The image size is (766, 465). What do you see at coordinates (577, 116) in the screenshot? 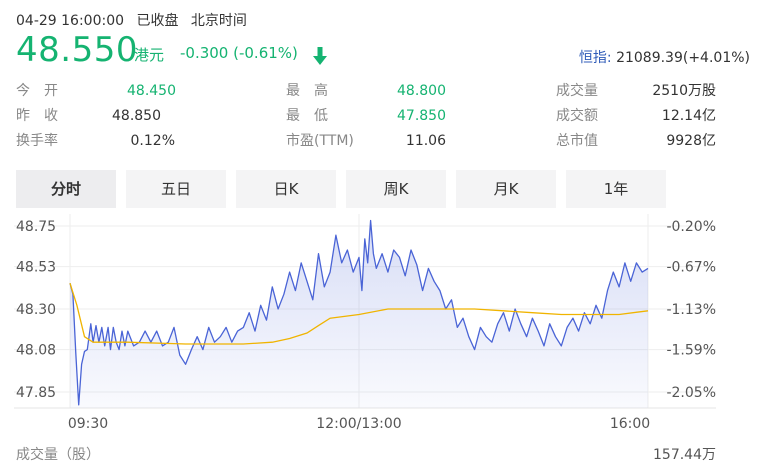
I see `stat-label: 成交额` at bounding box center [577, 116].